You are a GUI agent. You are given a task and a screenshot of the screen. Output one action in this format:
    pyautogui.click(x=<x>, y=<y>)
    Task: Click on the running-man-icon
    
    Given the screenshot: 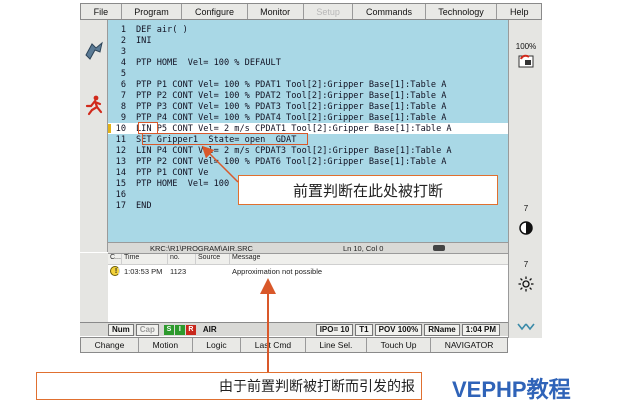 What is the action you would take?
    pyautogui.click(x=94, y=105)
    